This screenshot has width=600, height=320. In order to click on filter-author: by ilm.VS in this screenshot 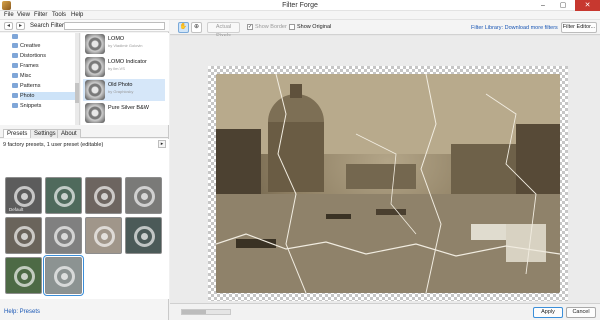, I will do `click(116, 68)`.